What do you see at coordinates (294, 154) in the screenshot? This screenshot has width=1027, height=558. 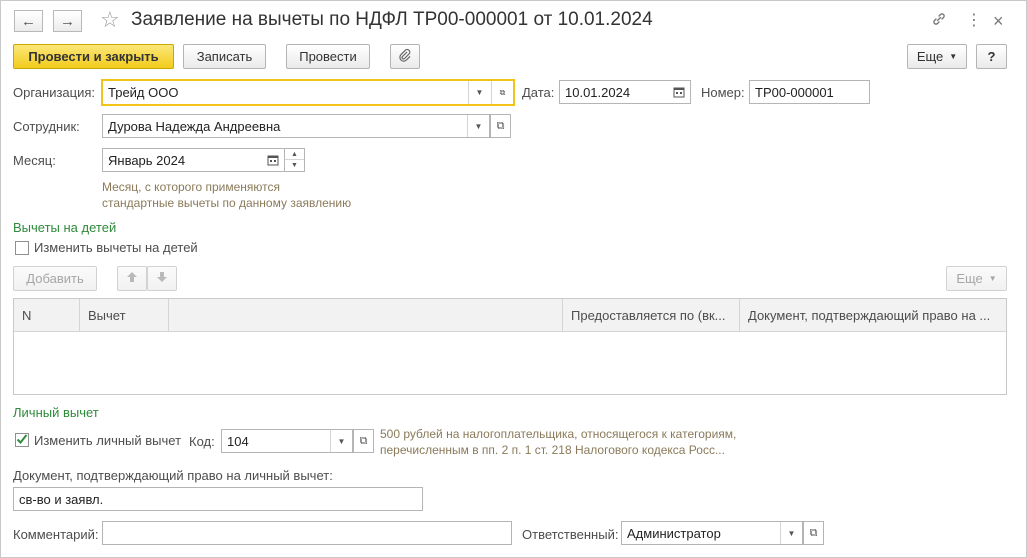 I see `stepper-up-icon: ▲` at bounding box center [294, 154].